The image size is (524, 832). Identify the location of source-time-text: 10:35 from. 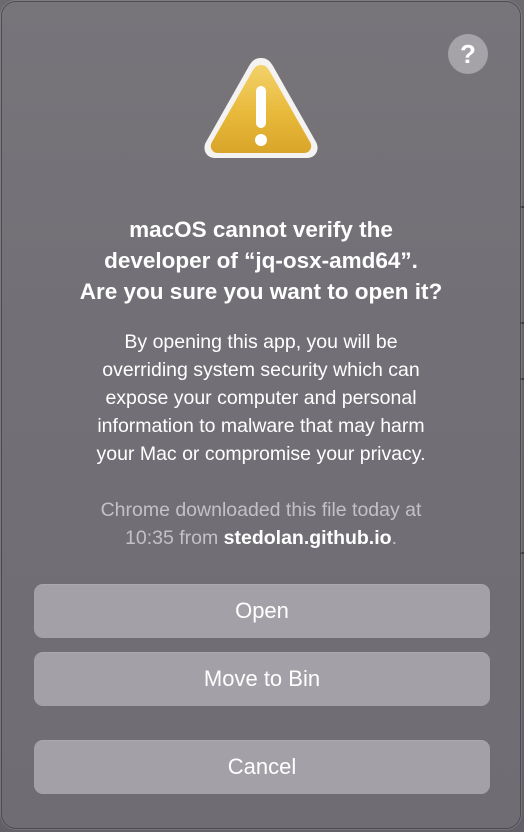
(174, 538).